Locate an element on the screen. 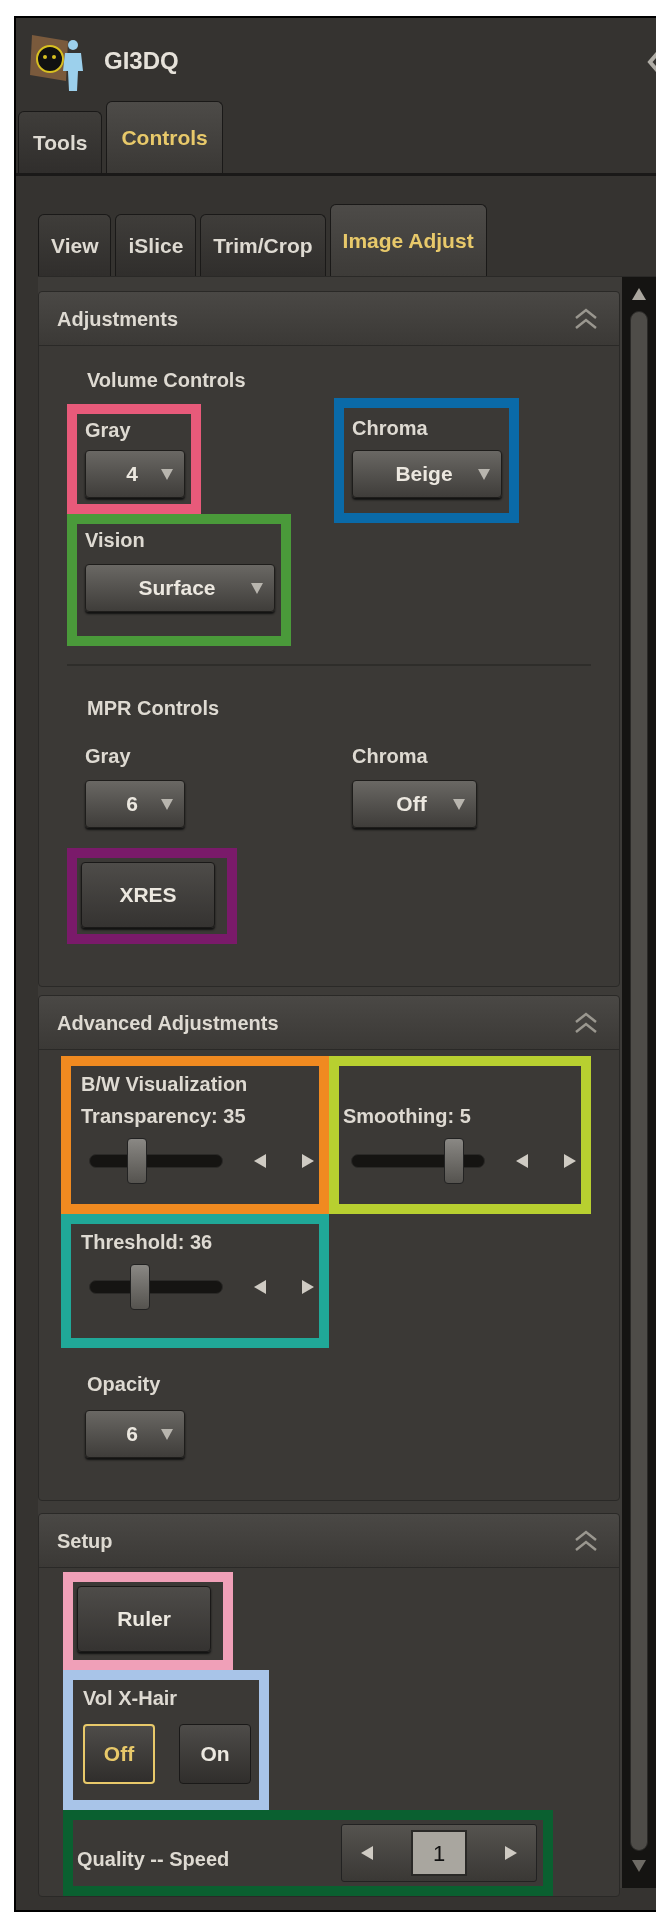 The width and height of the screenshot is (656, 1925). stepper-value: 1 is located at coordinates (439, 1853).